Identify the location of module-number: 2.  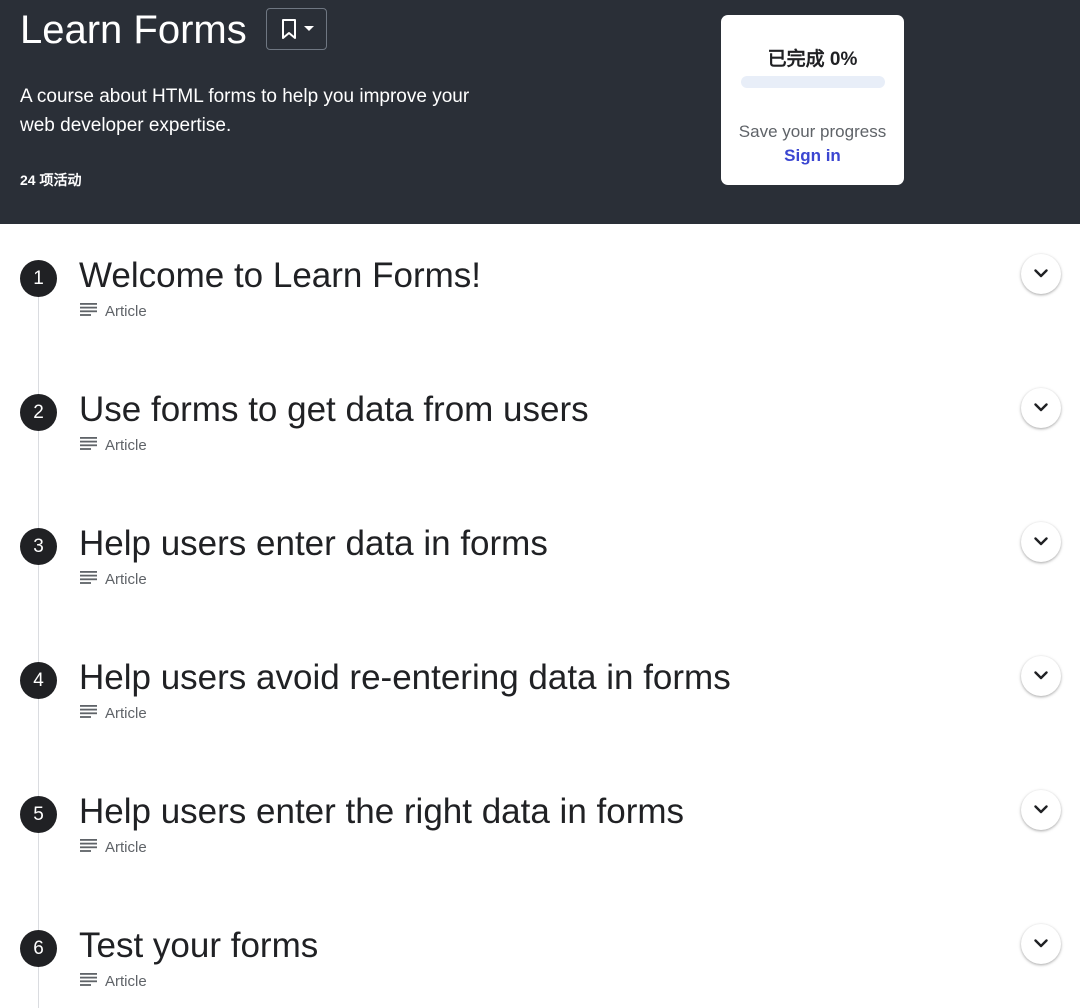
(38, 412).